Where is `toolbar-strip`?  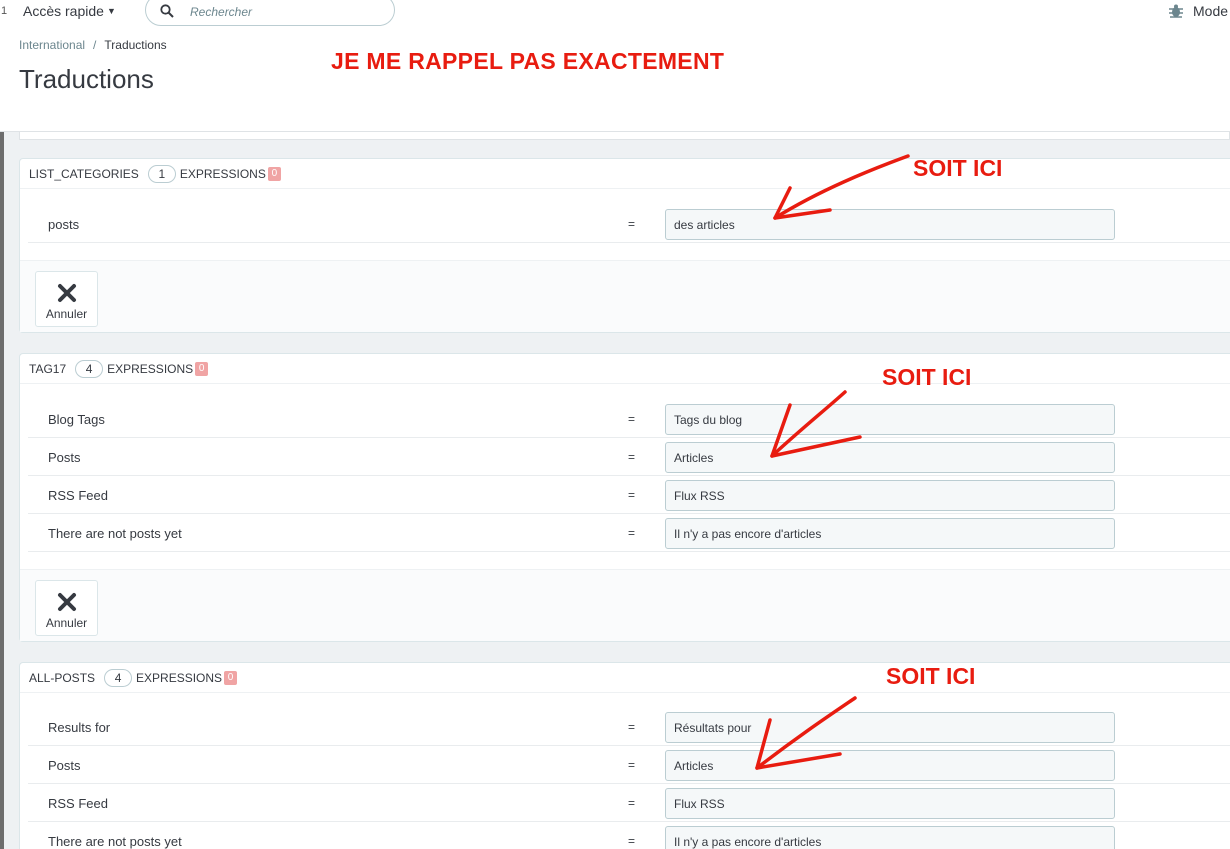 toolbar-strip is located at coordinates (624, 136).